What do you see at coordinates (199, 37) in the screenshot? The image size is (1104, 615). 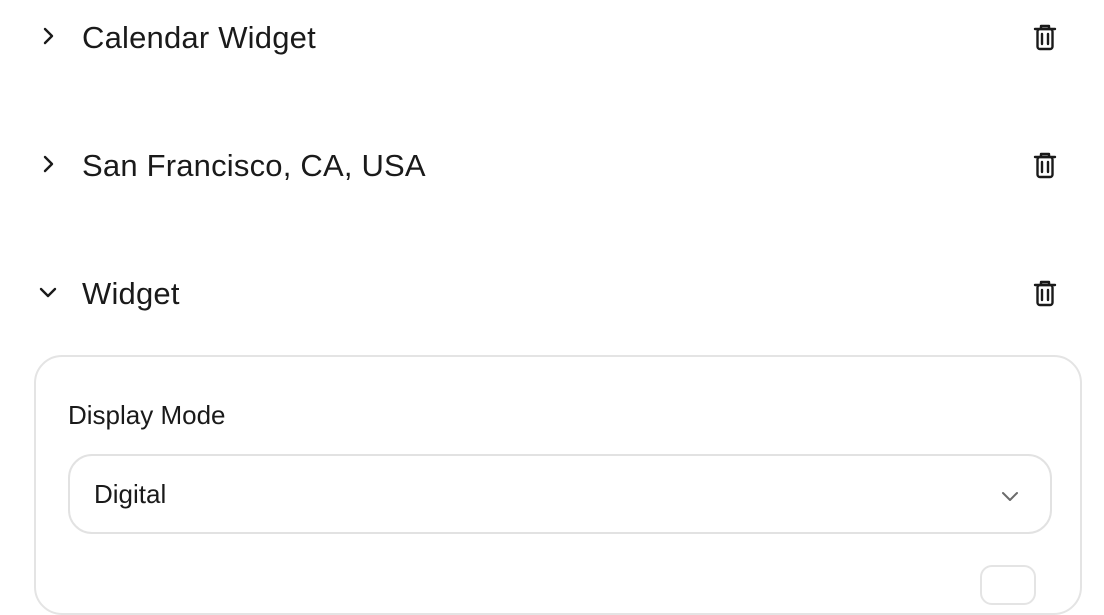 I see `list-item-label: Calendar Widget` at bounding box center [199, 37].